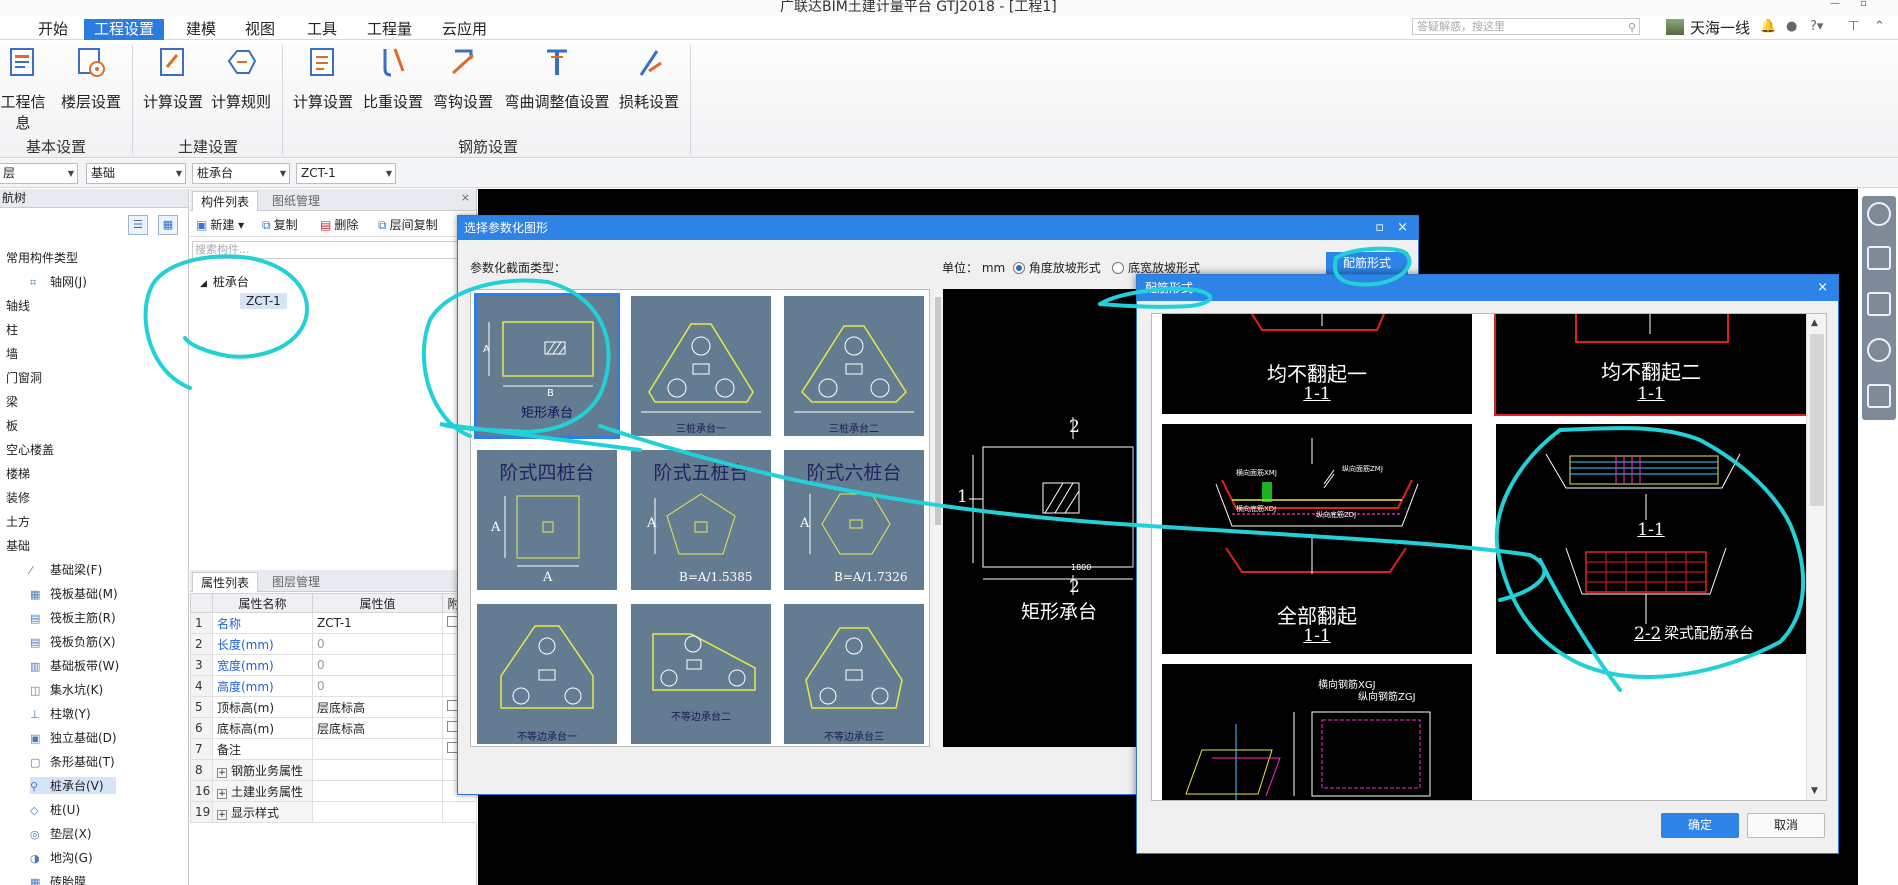  I want to click on nav-item: ▦ 筏板基础(M), so click(74, 593).